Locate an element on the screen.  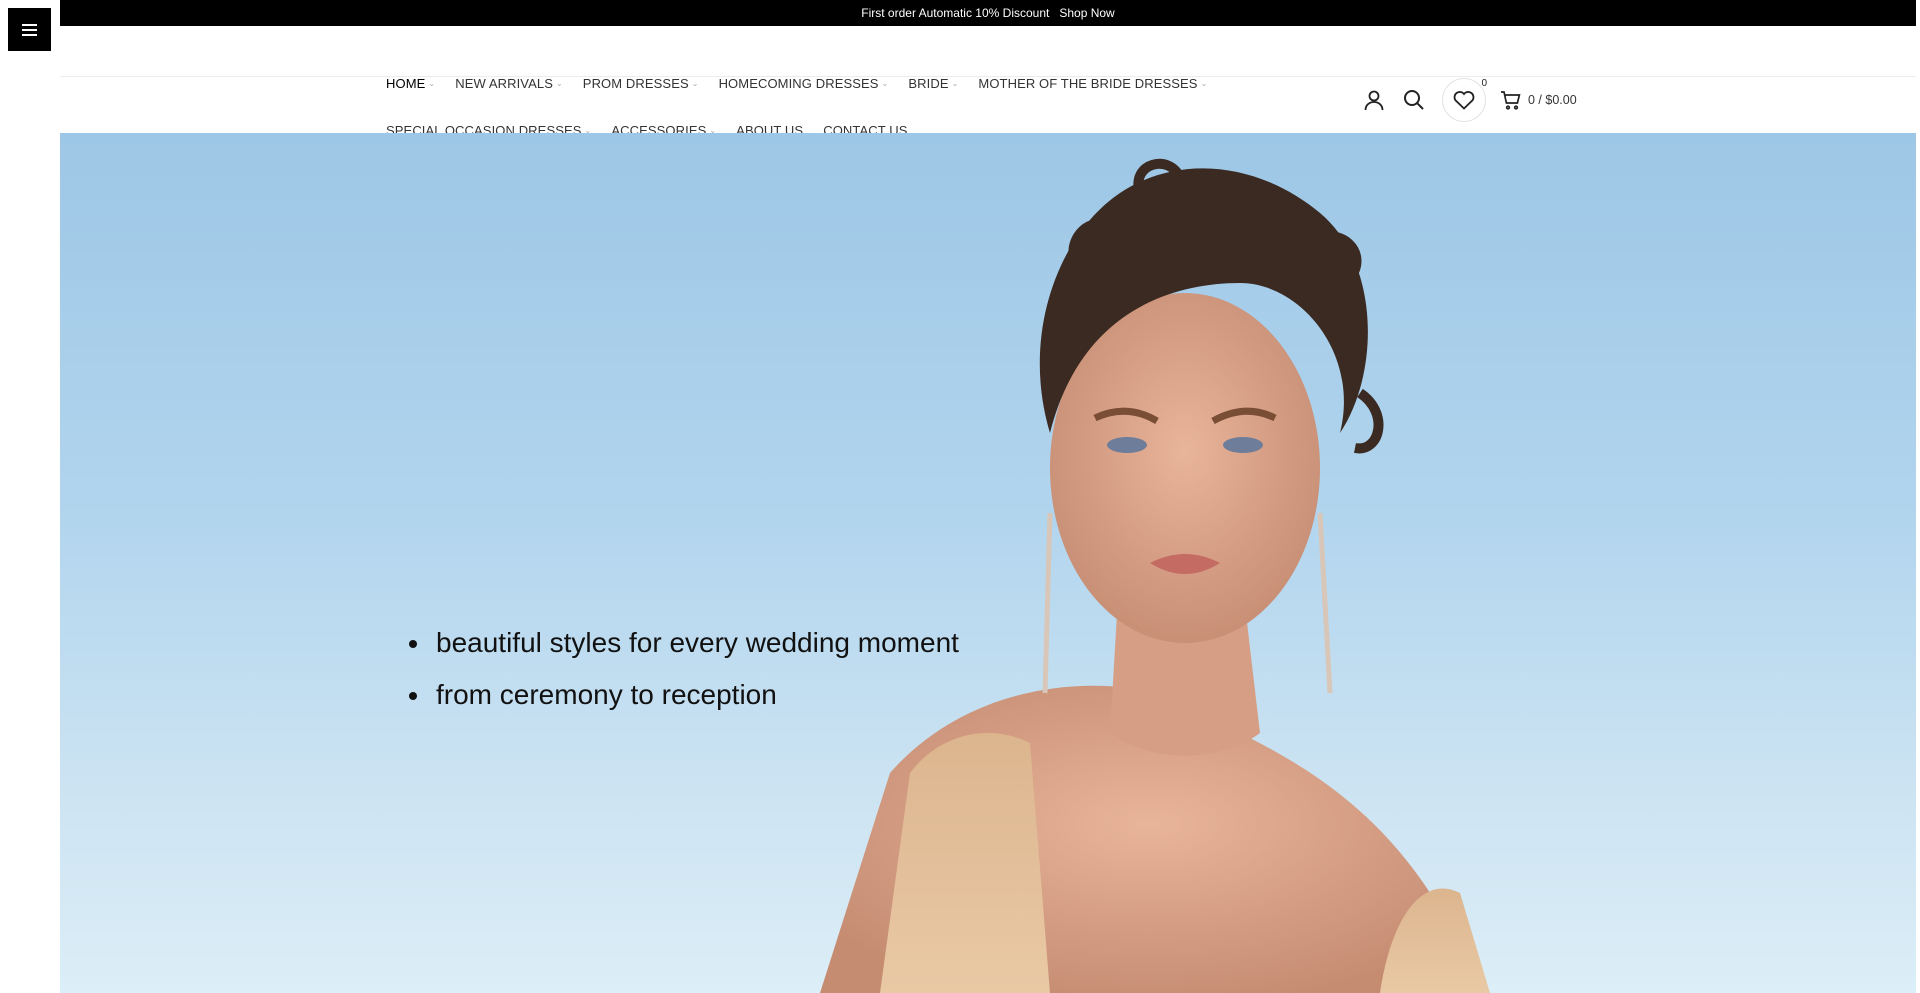
nav-item-prom-dresses: PROM DRESSES ⌄ is located at coordinates (641, 83).